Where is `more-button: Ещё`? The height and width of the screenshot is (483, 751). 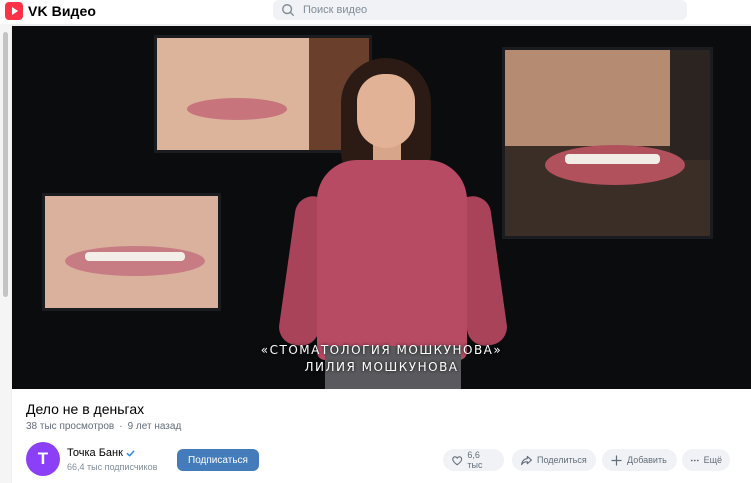
more-button: Ещё is located at coordinates (706, 460).